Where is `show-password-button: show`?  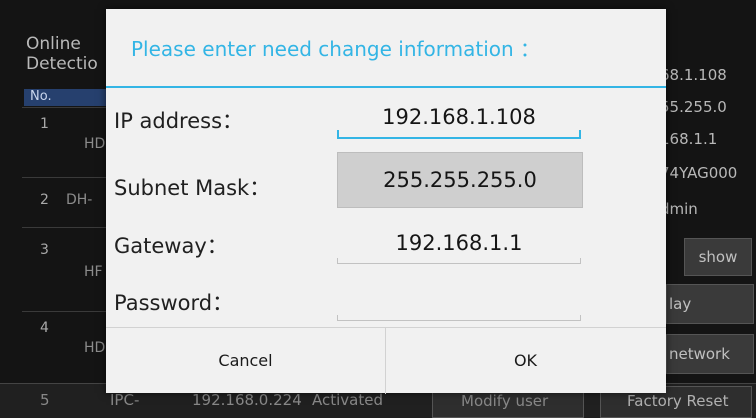
show-password-button: show is located at coordinates (718, 257).